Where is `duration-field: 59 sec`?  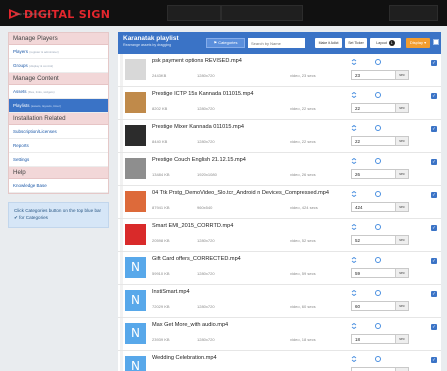
duration-field: 59 sec is located at coordinates (380, 273).